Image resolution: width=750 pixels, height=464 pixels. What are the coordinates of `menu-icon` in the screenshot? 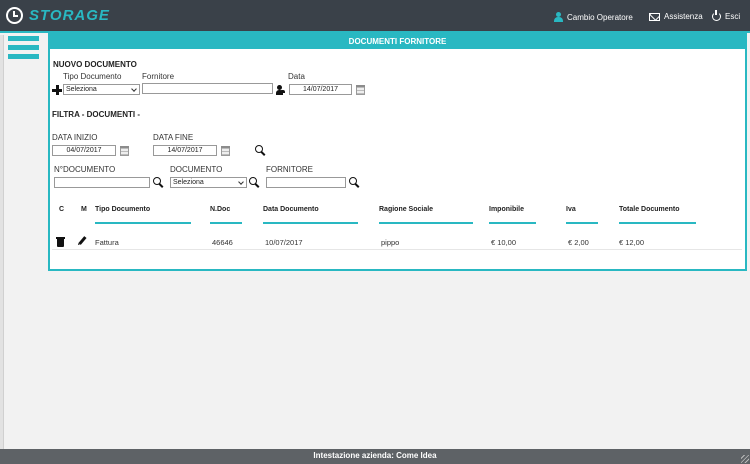 It's located at (23, 48).